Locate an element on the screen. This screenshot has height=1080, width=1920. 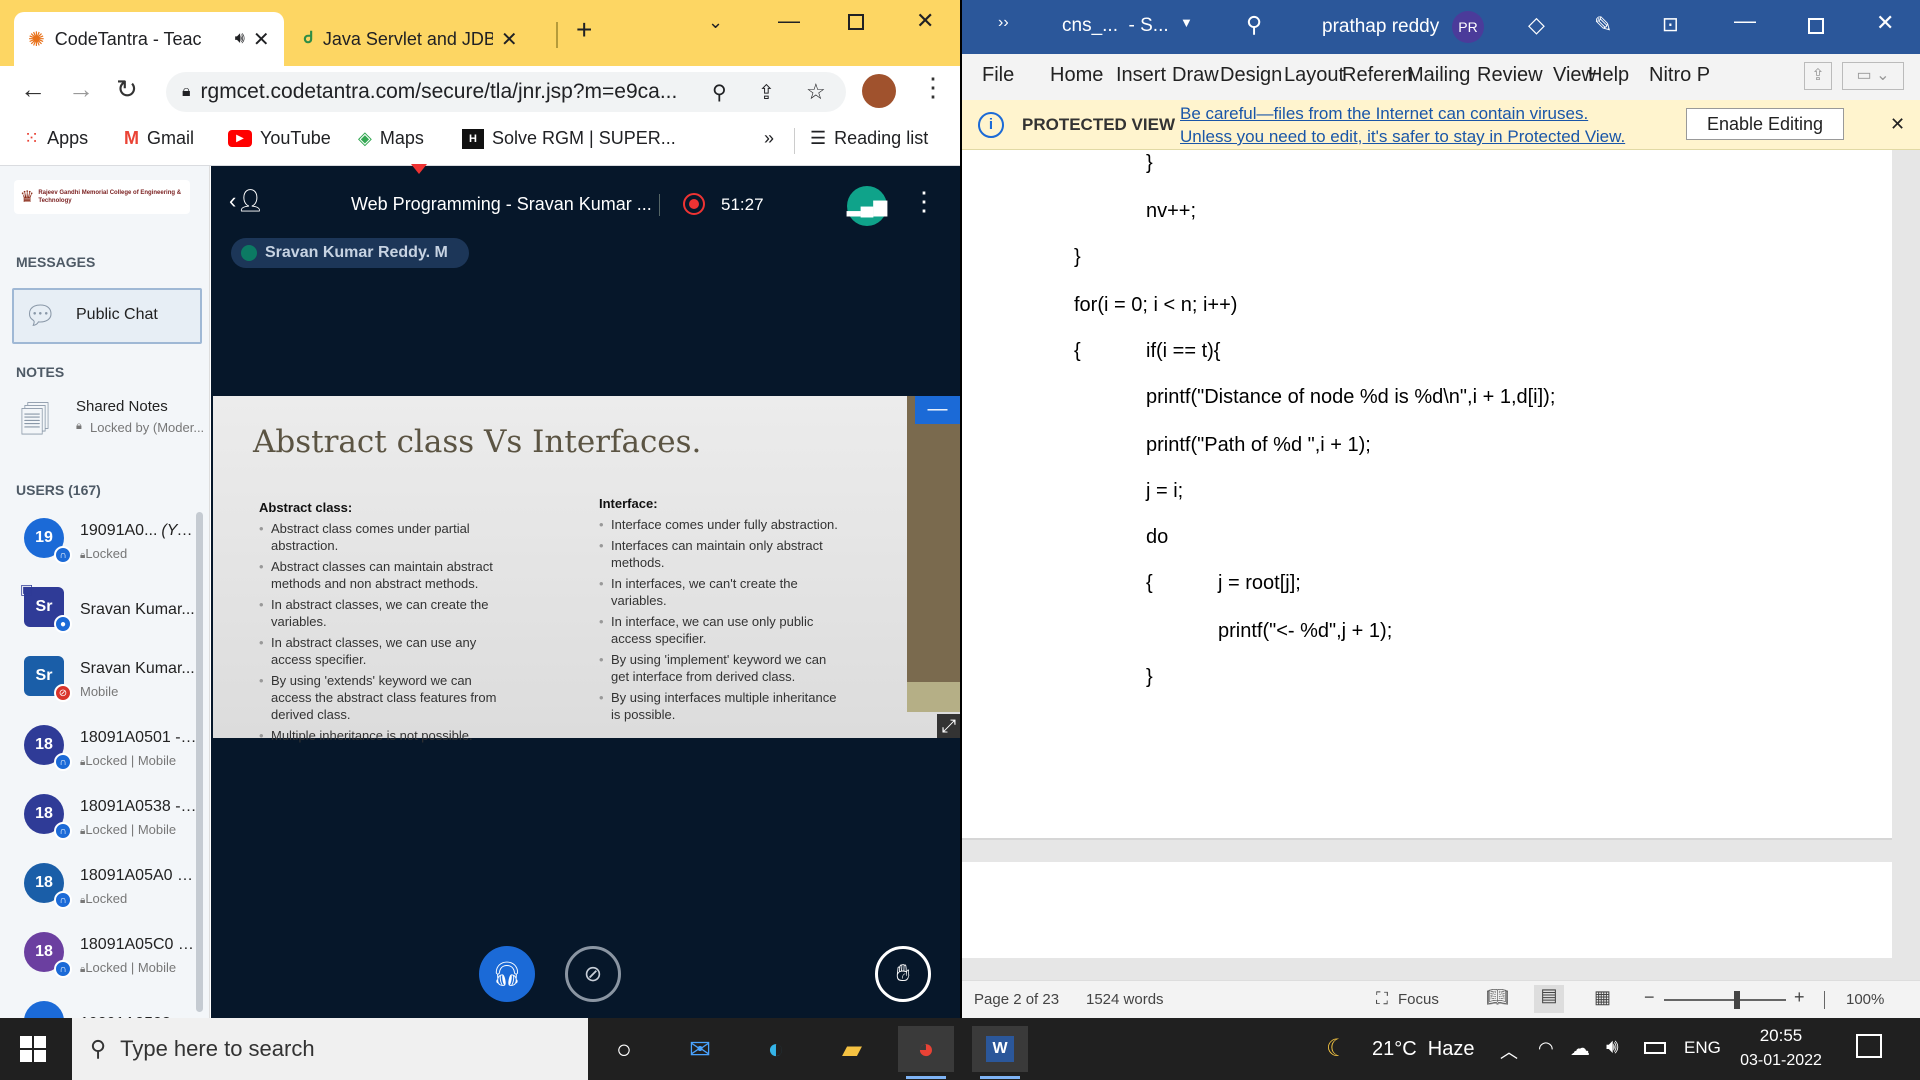
ribbon-tab-referen: Referen is located at coordinates (1377, 75).